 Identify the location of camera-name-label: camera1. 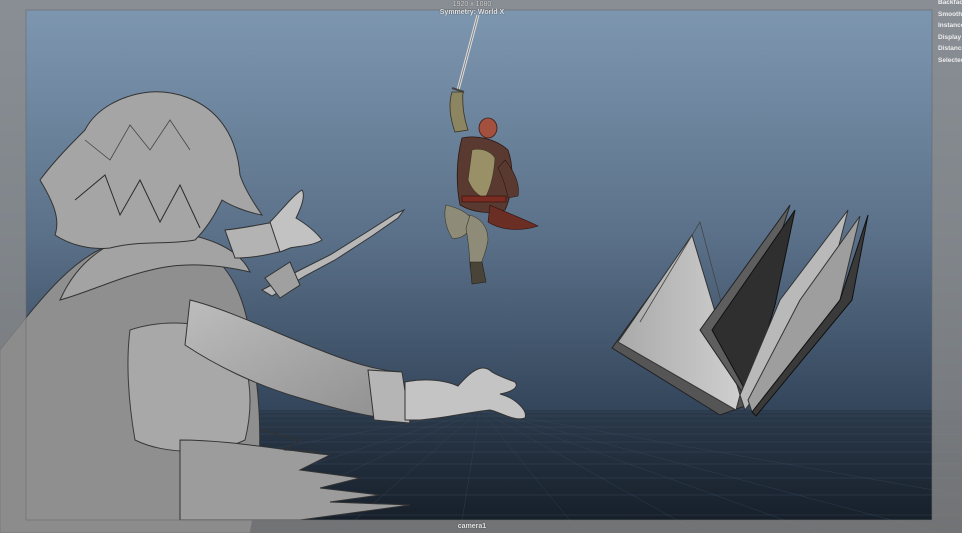
(472, 526).